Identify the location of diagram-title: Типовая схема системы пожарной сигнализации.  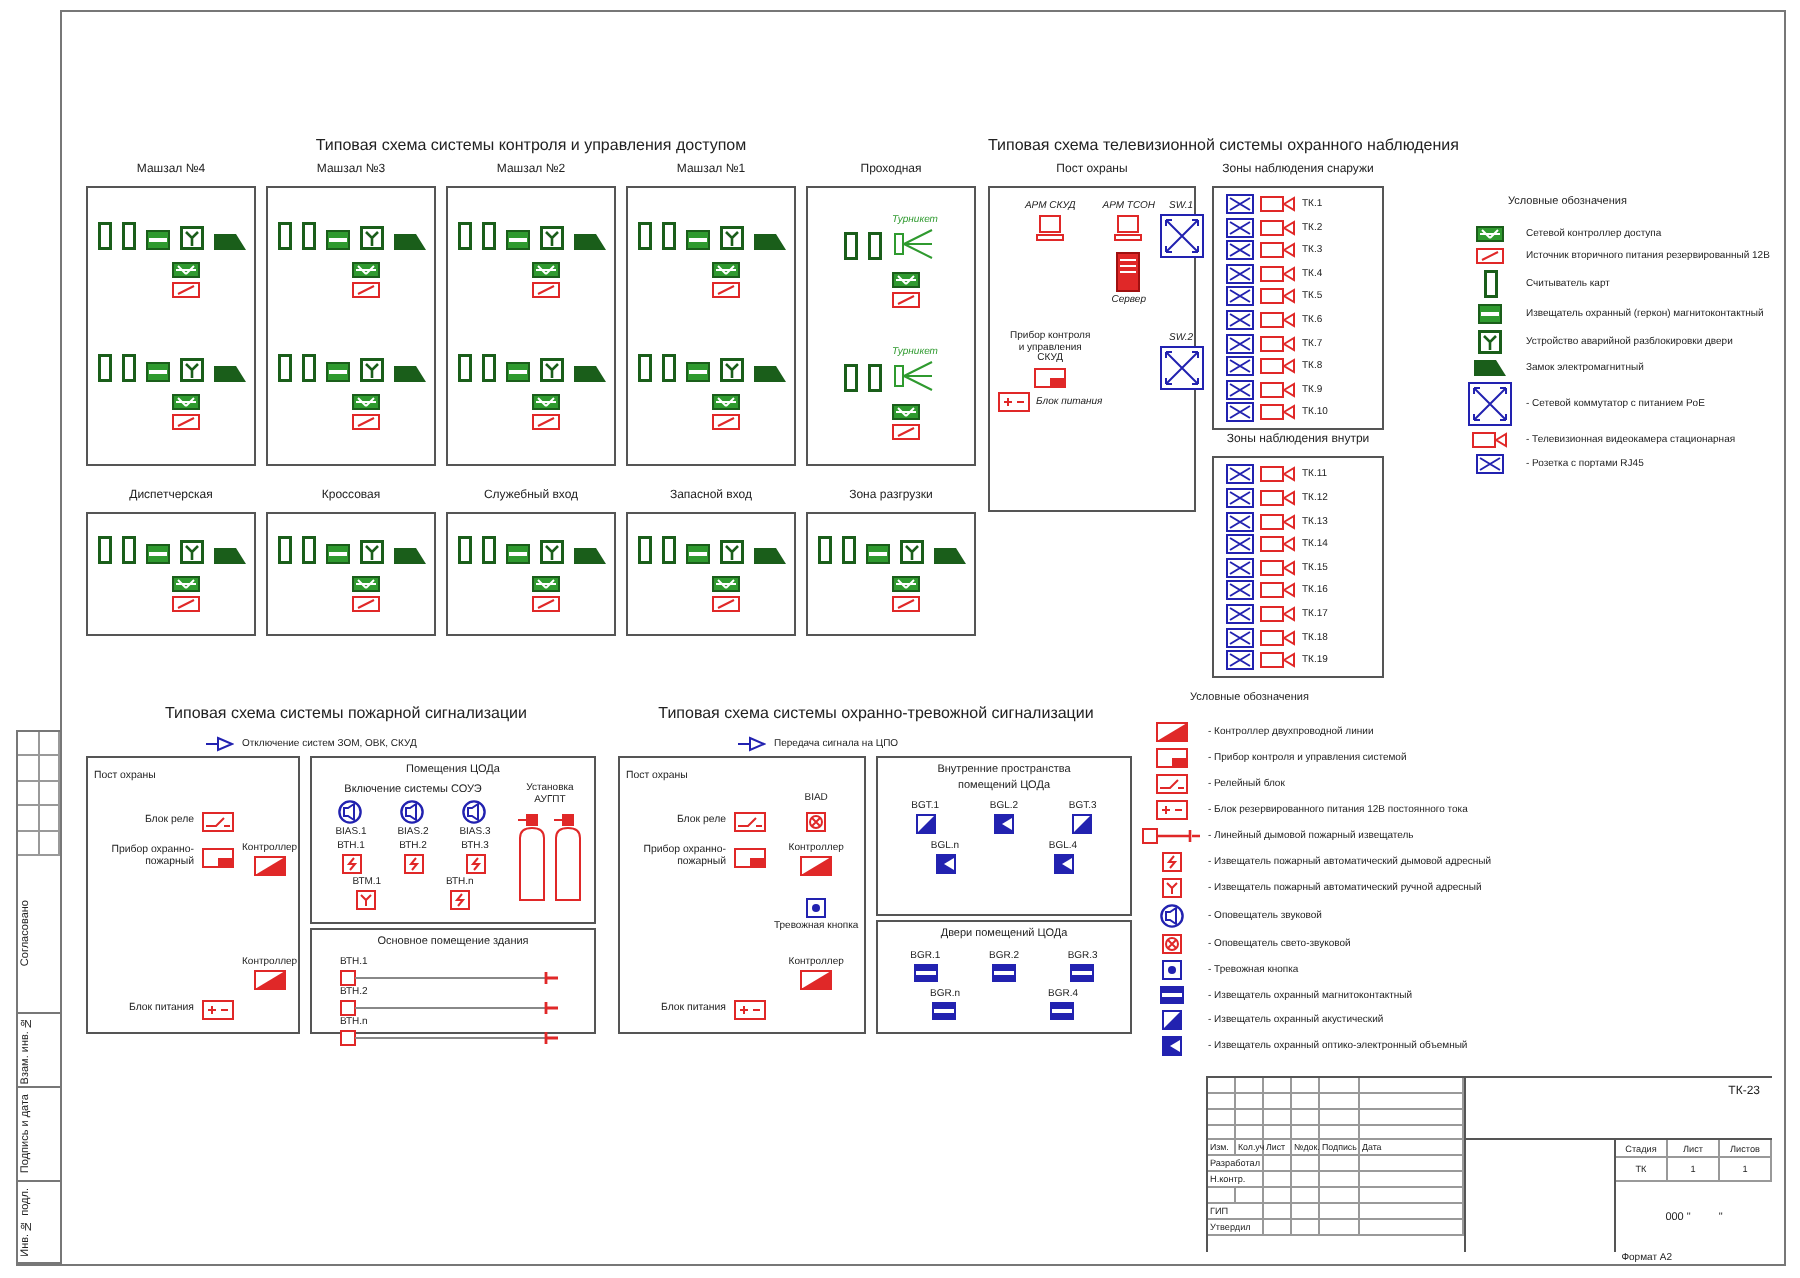
(346, 715).